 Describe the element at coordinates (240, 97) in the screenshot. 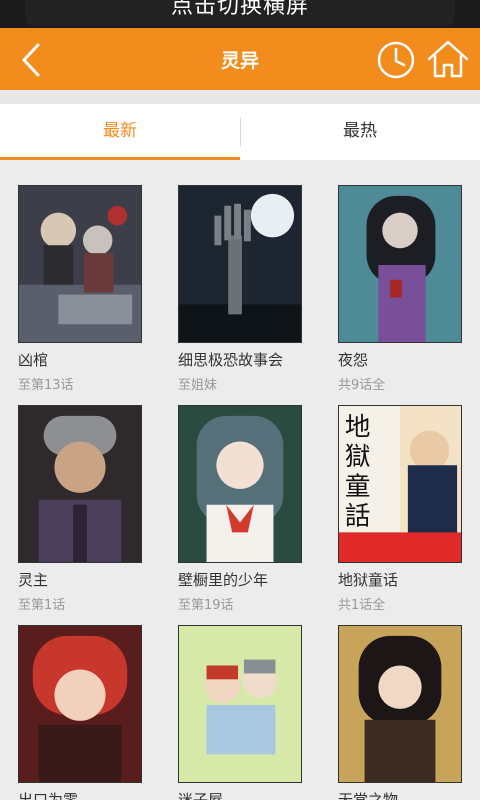

I see `header-spacer` at that location.